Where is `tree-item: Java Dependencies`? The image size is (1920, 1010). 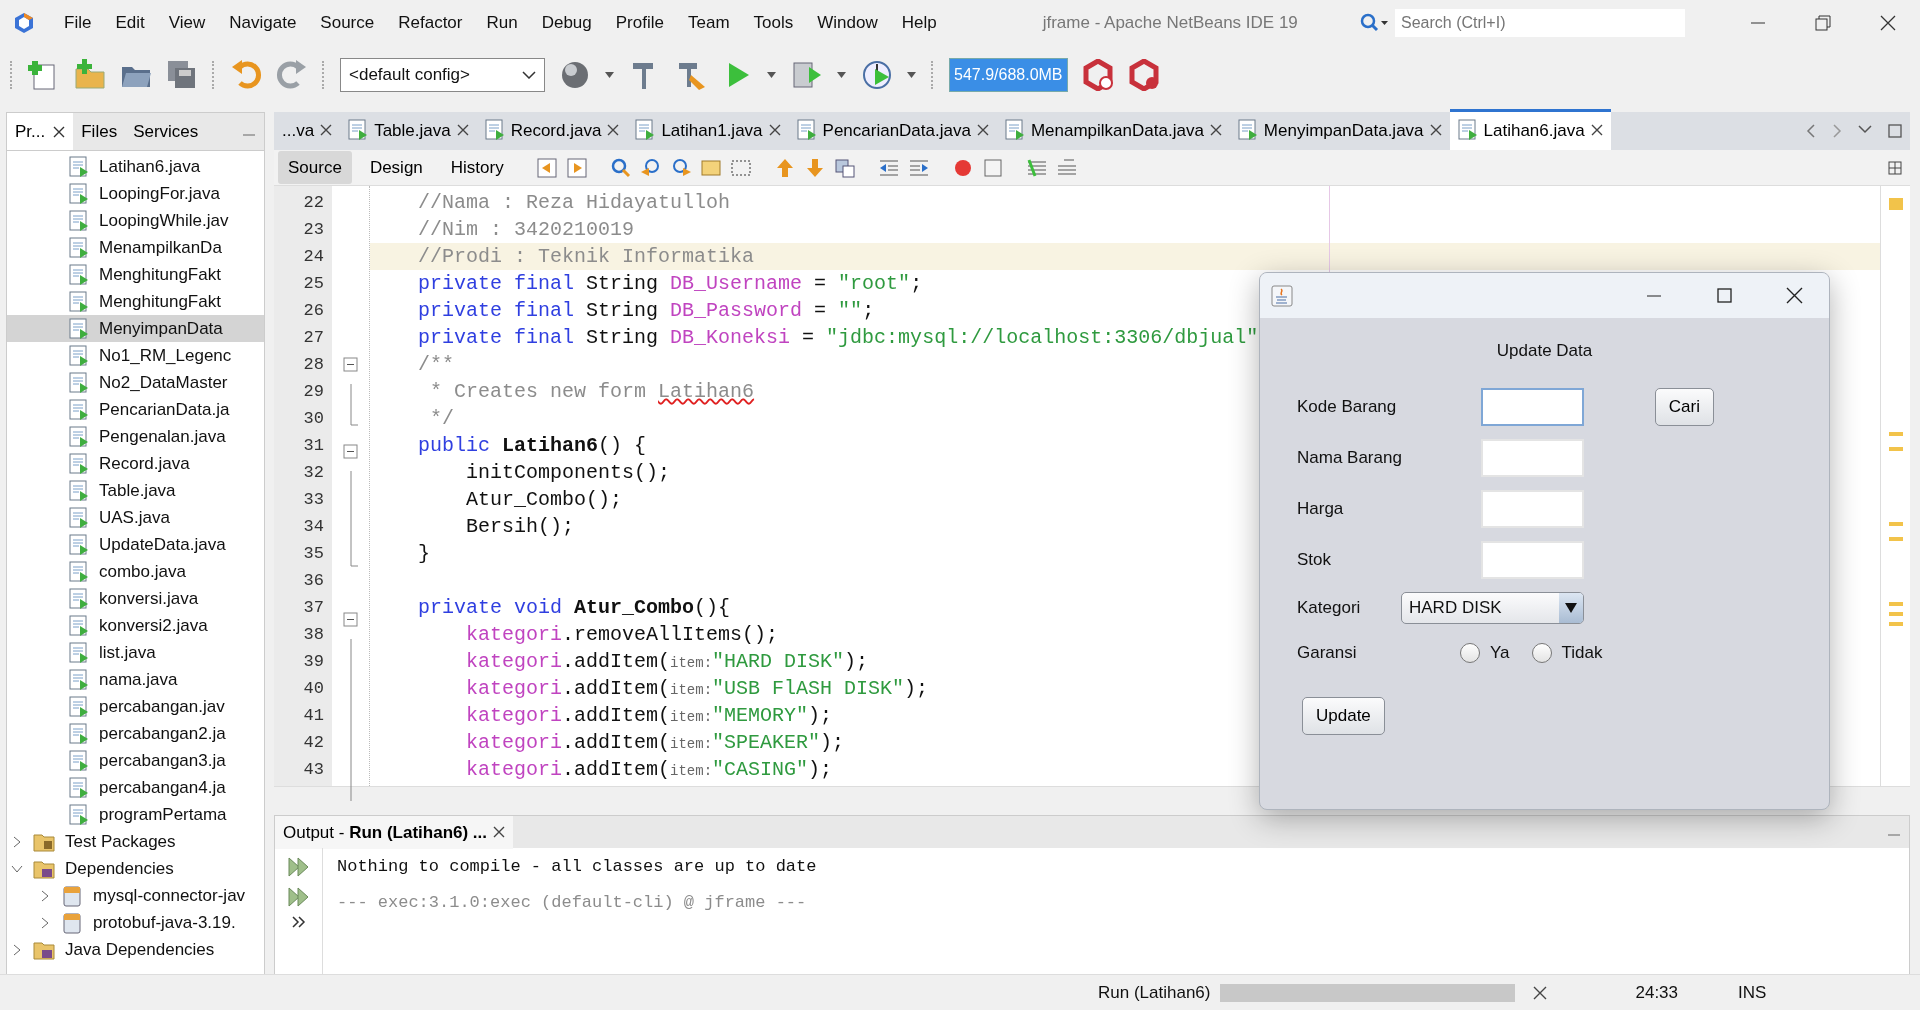 tree-item: Java Dependencies is located at coordinates (135, 949).